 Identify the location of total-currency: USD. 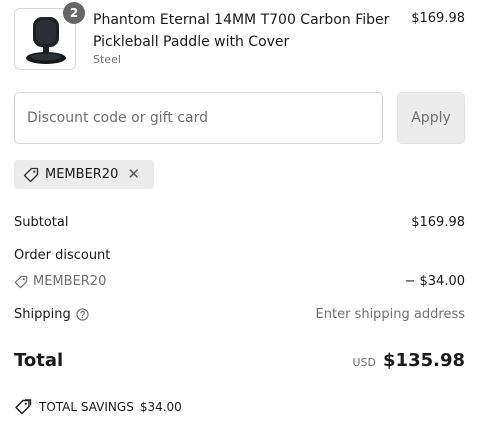
(364, 362).